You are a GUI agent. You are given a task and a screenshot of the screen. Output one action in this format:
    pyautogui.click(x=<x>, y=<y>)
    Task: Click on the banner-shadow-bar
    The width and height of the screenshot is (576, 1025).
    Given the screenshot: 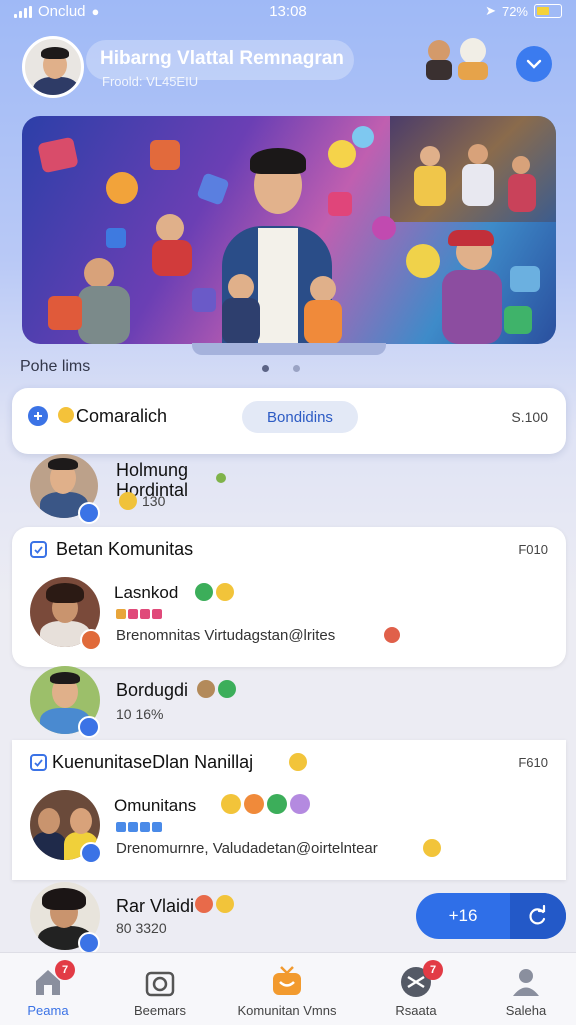 What is the action you would take?
    pyautogui.click(x=289, y=349)
    